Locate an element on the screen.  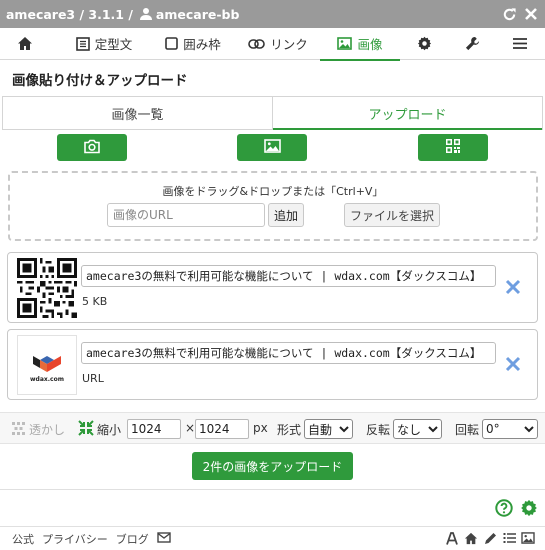
rotate-label: 回転 is located at coordinates (467, 430).